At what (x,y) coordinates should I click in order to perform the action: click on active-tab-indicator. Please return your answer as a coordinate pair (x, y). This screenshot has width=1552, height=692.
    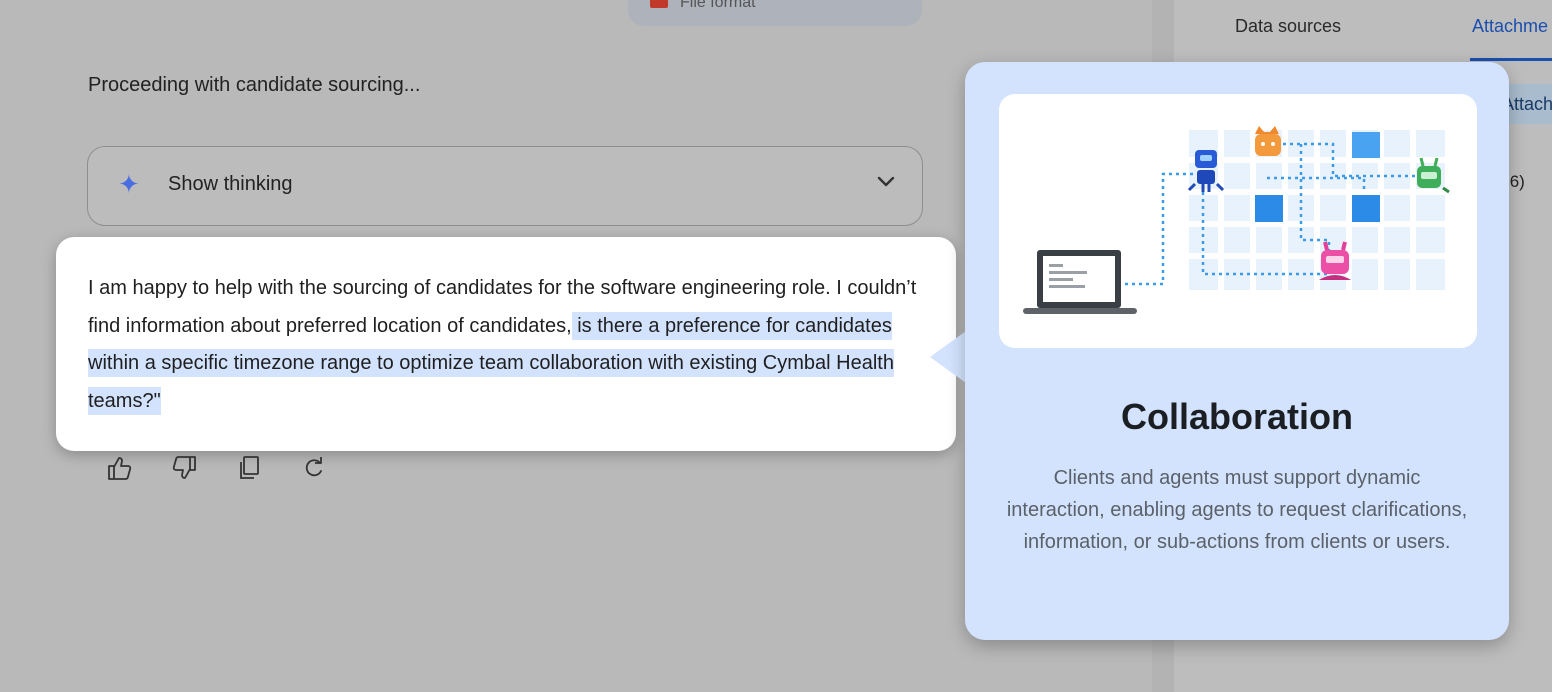
    Looking at the image, I should click on (1511, 59).